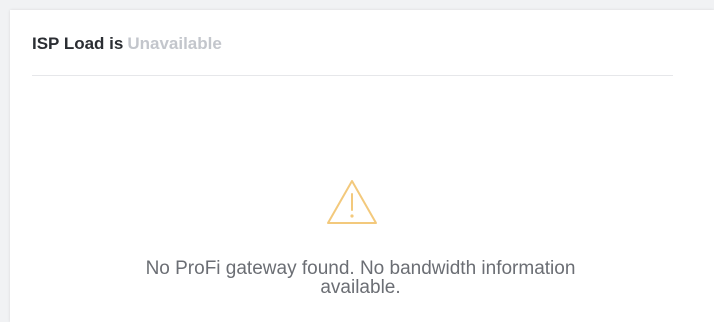 The image size is (714, 322). I want to click on status-text: Unavailable, so click(174, 43).